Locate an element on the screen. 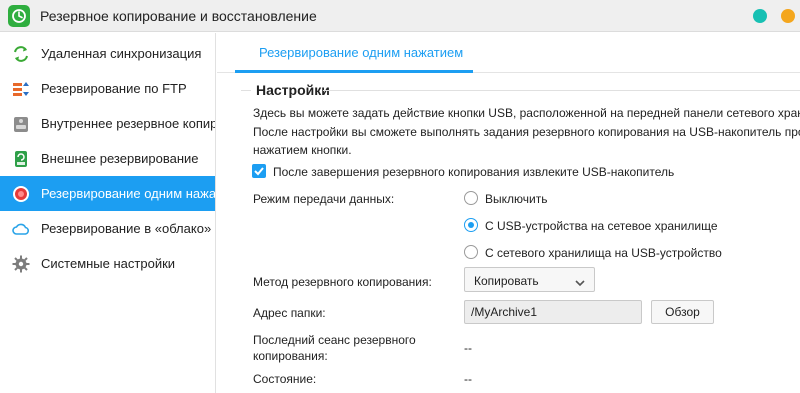 This screenshot has width=800, height=393. sidebar-item-external-backup: Внешнее резервирование is located at coordinates (107, 158).